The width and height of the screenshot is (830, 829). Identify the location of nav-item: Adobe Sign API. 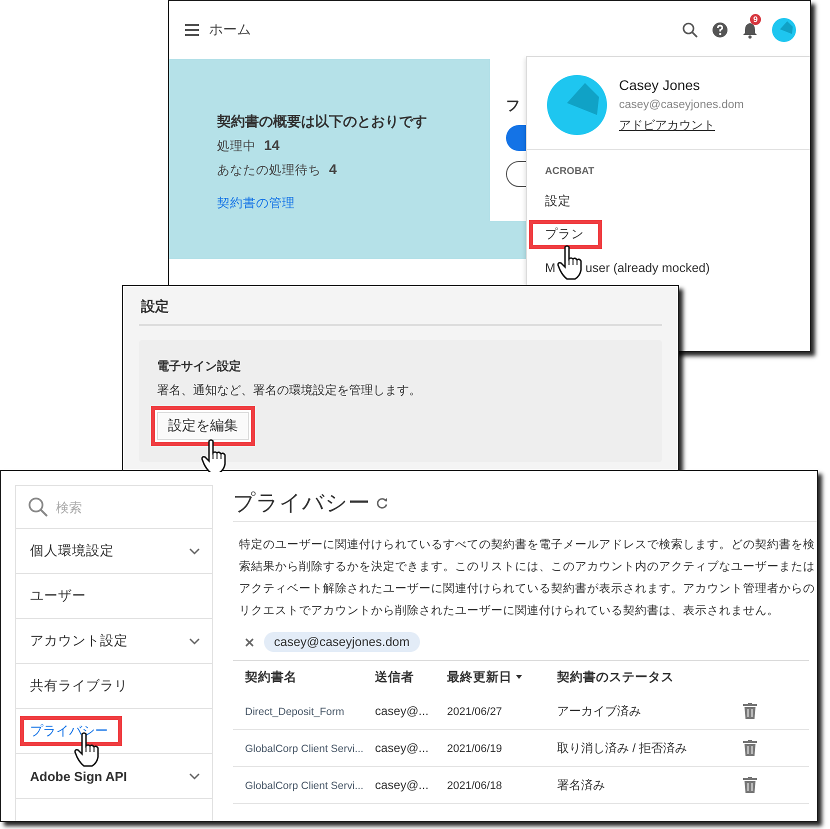
(79, 776).